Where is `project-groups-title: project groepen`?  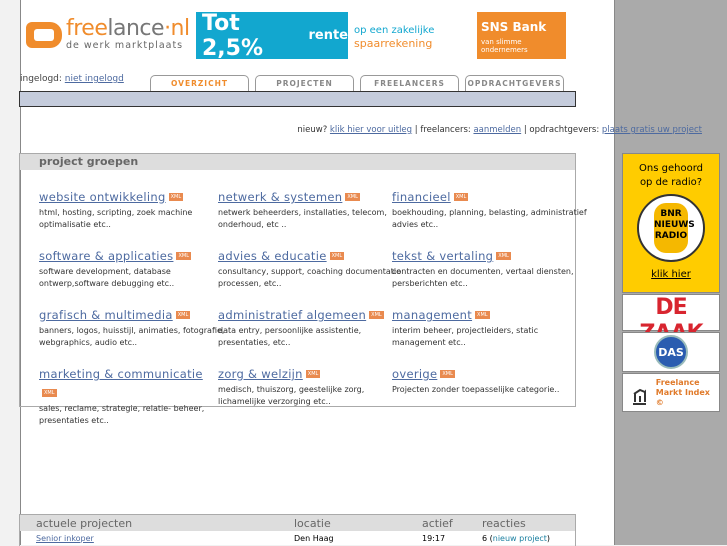 project-groups-title: project groepen is located at coordinates (297, 162).